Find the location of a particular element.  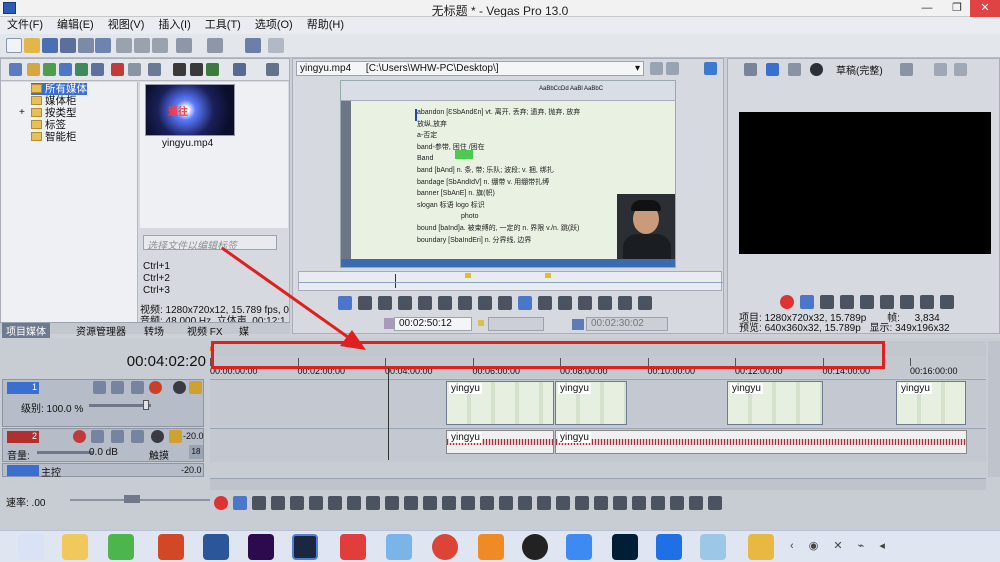

wechat-icon is located at coordinates (121, 547).